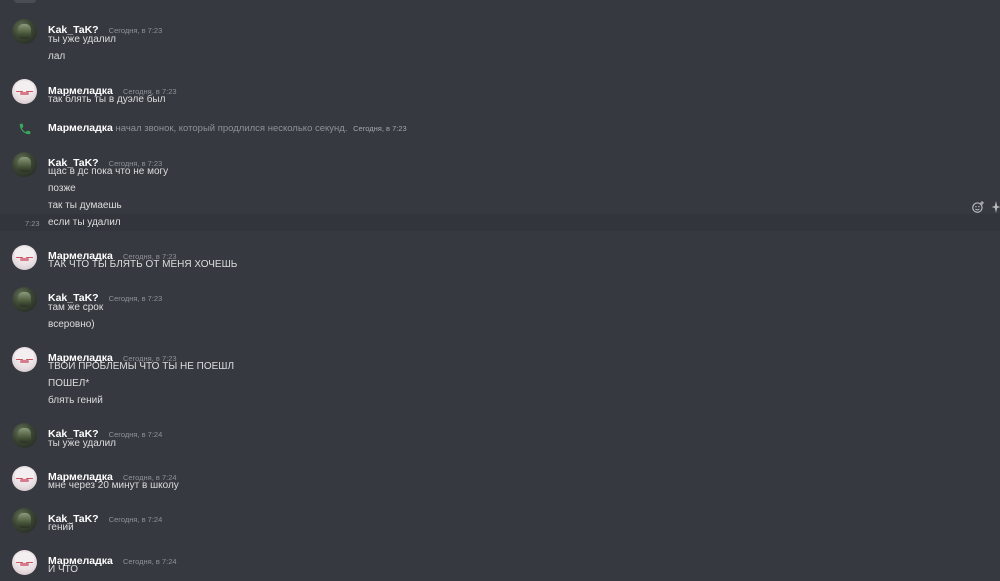  What do you see at coordinates (61, 527) in the screenshot?
I see `message-text: гений` at bounding box center [61, 527].